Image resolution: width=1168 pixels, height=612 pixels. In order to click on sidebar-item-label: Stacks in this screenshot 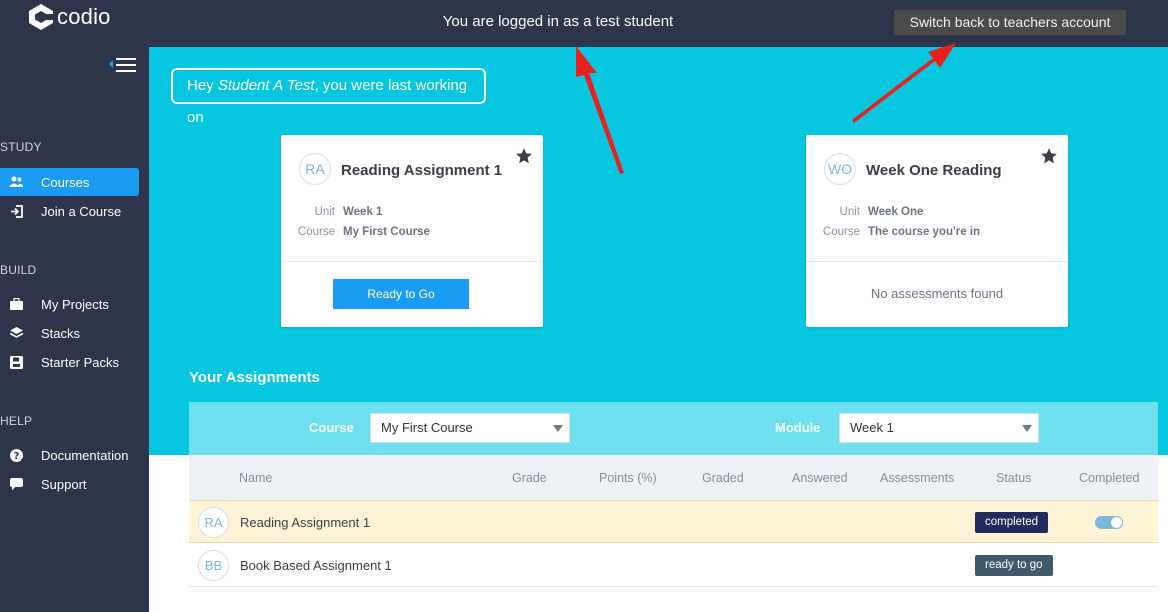, I will do `click(61, 333)`.